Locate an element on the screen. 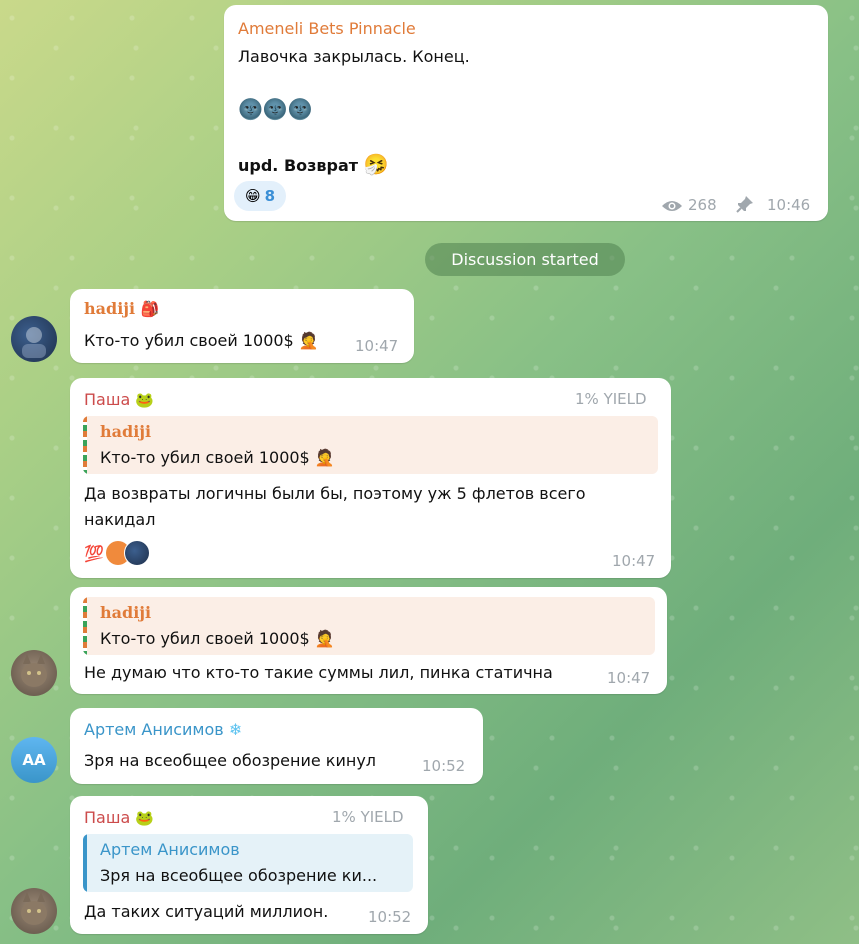  message-5-tag: 1% YIELD is located at coordinates (368, 817).